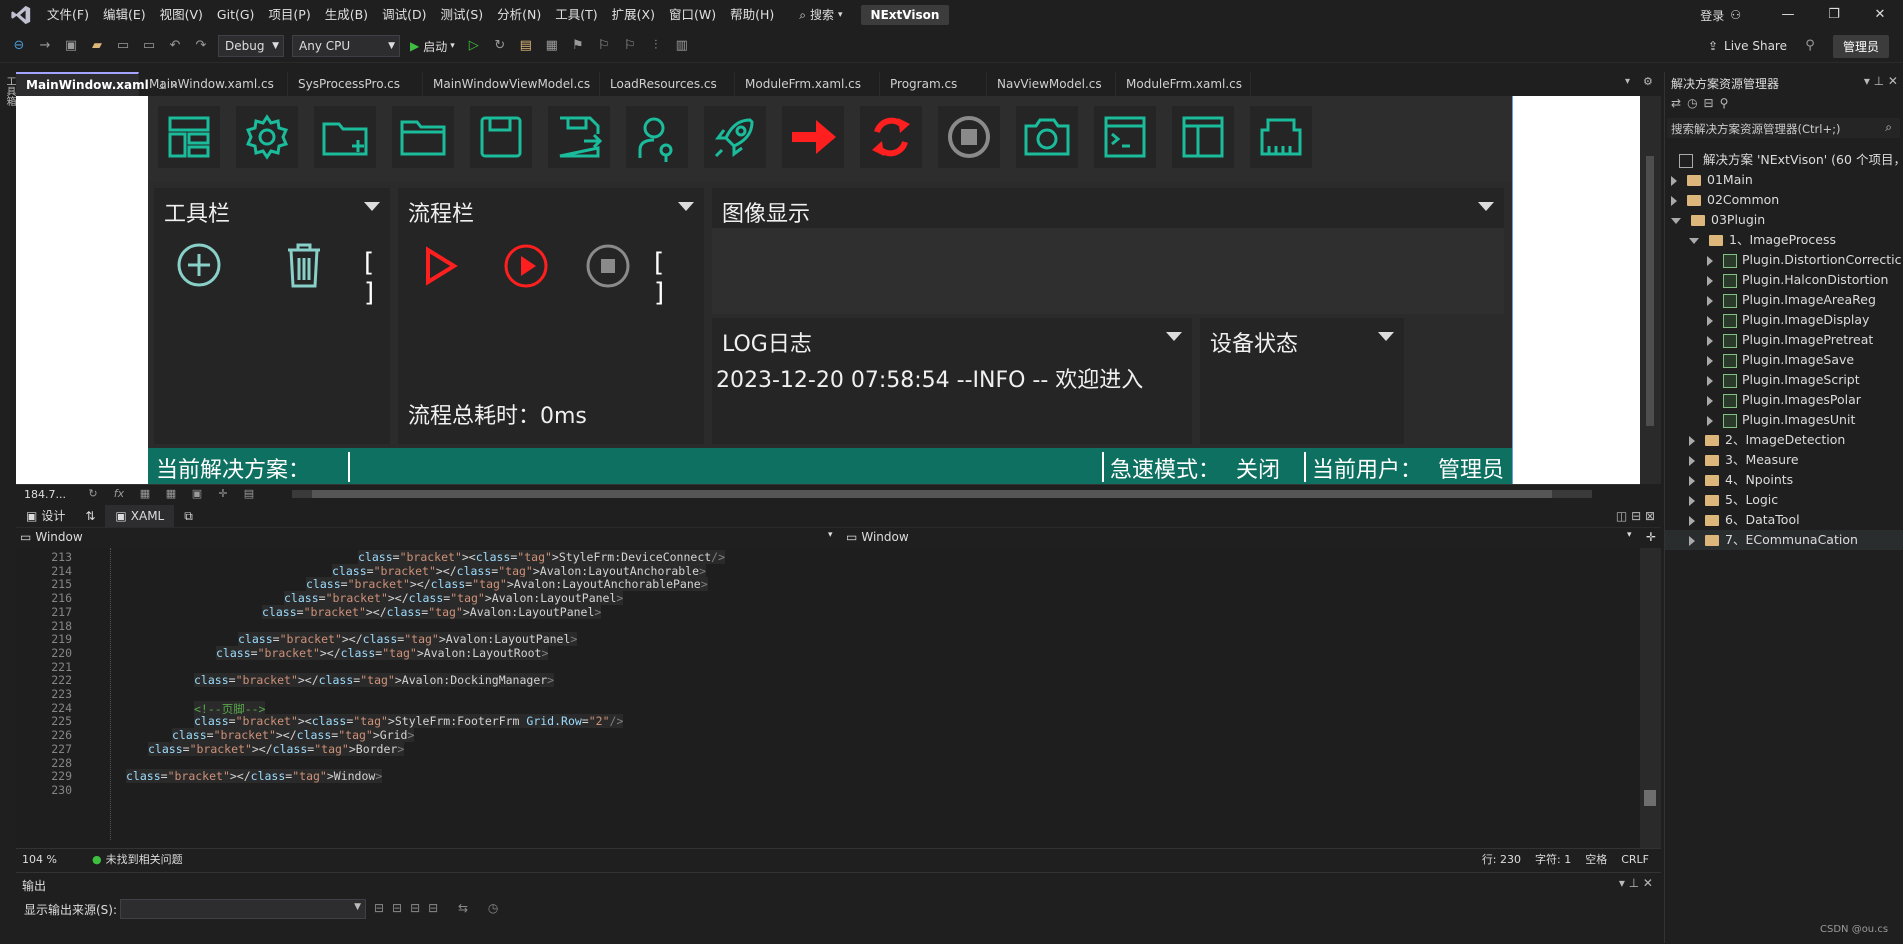  I want to click on document-tab: ModuleFrm.xaml.cs, so click(1183, 84).